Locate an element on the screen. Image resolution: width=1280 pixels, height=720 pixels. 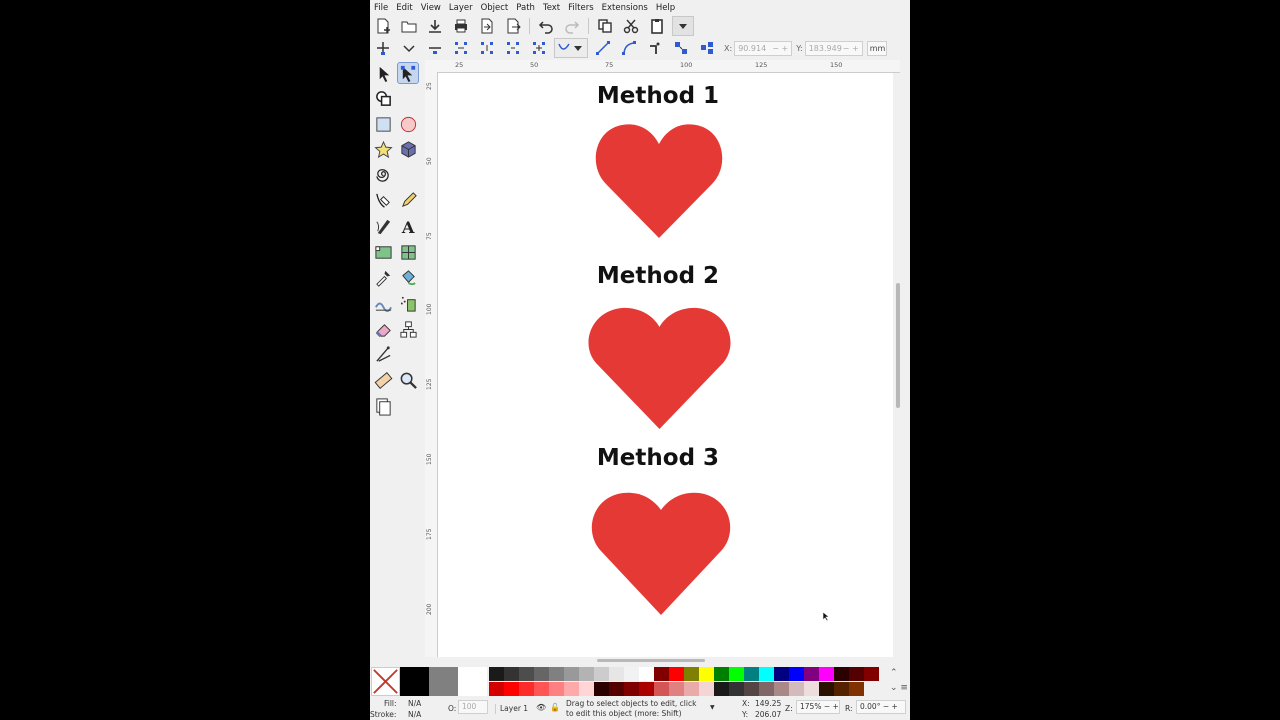
palette-scroll-icon: ⌃ is located at coordinates (894, 673).